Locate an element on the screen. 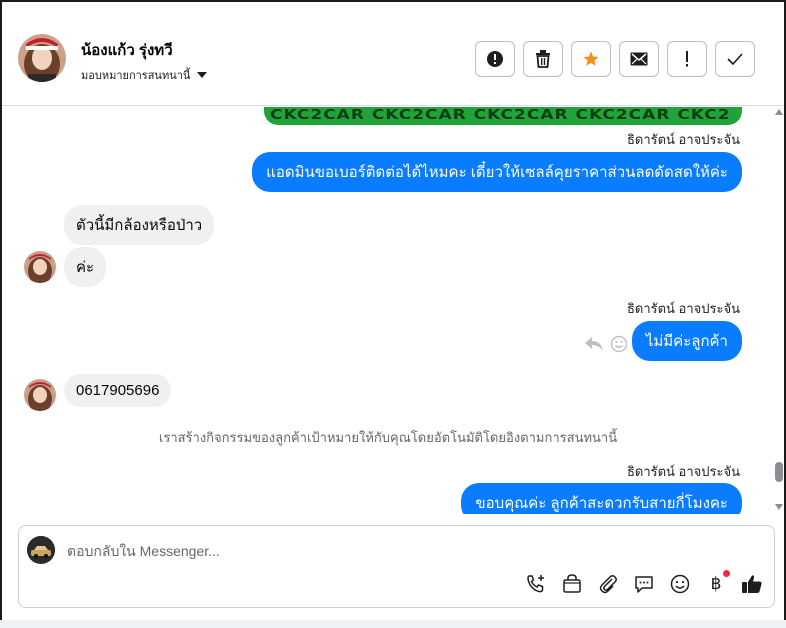 This screenshot has height=628, width=786. mark-spam-button is located at coordinates (495, 59).